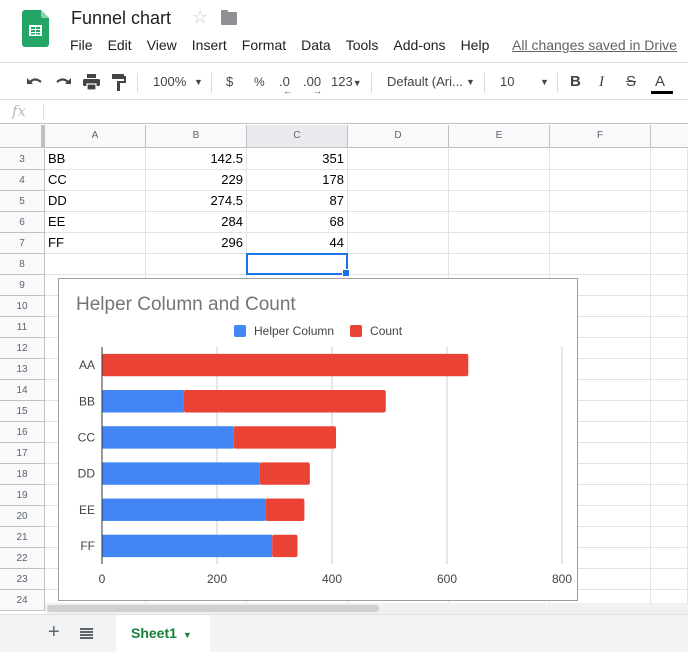  What do you see at coordinates (398, 136) in the screenshot?
I see `column-header-d: D` at bounding box center [398, 136].